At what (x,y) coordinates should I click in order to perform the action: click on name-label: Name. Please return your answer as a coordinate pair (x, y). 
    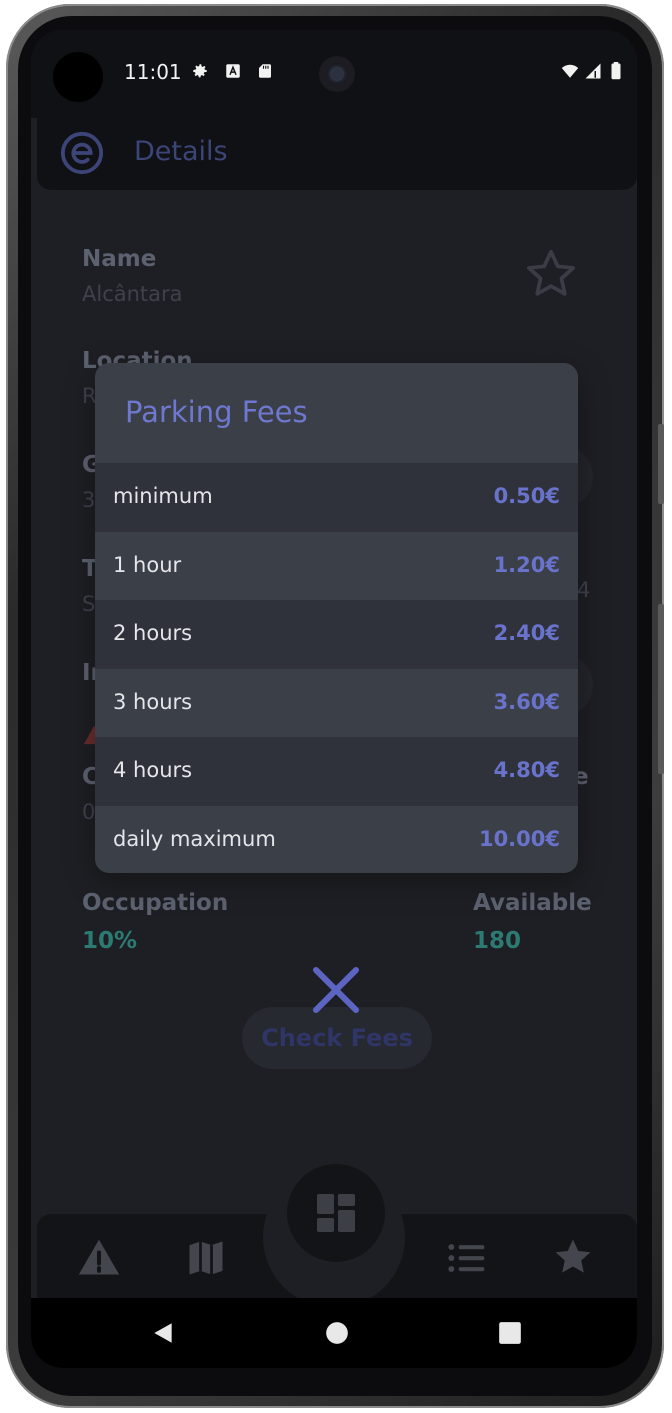
    Looking at the image, I should click on (119, 259).